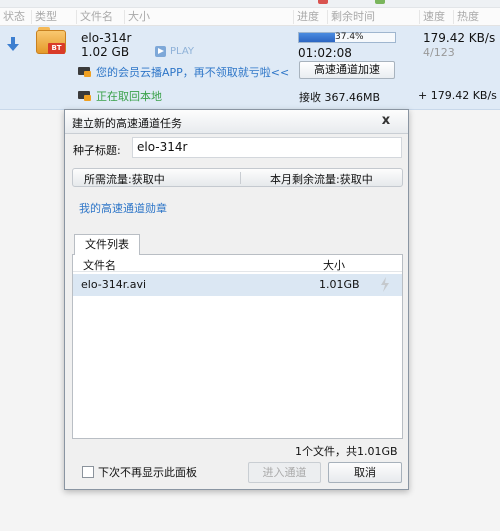  I want to click on toolbar-sliver, so click(250, 4).